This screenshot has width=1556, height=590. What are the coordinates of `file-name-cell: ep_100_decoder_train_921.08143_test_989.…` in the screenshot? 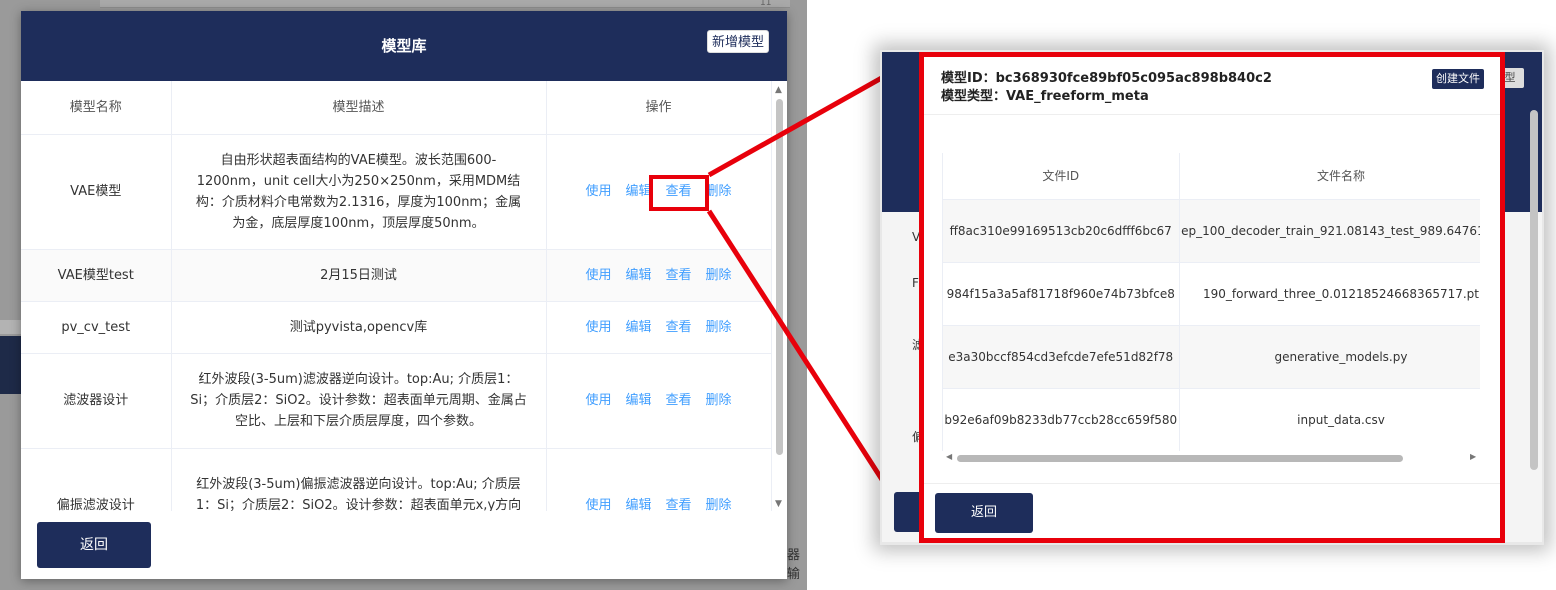 It's located at (1329, 231).